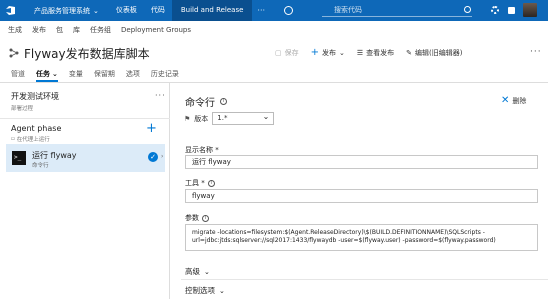  Describe the element at coordinates (212, 10) in the screenshot. I see `nav-build-and-release: Build and Release` at that location.